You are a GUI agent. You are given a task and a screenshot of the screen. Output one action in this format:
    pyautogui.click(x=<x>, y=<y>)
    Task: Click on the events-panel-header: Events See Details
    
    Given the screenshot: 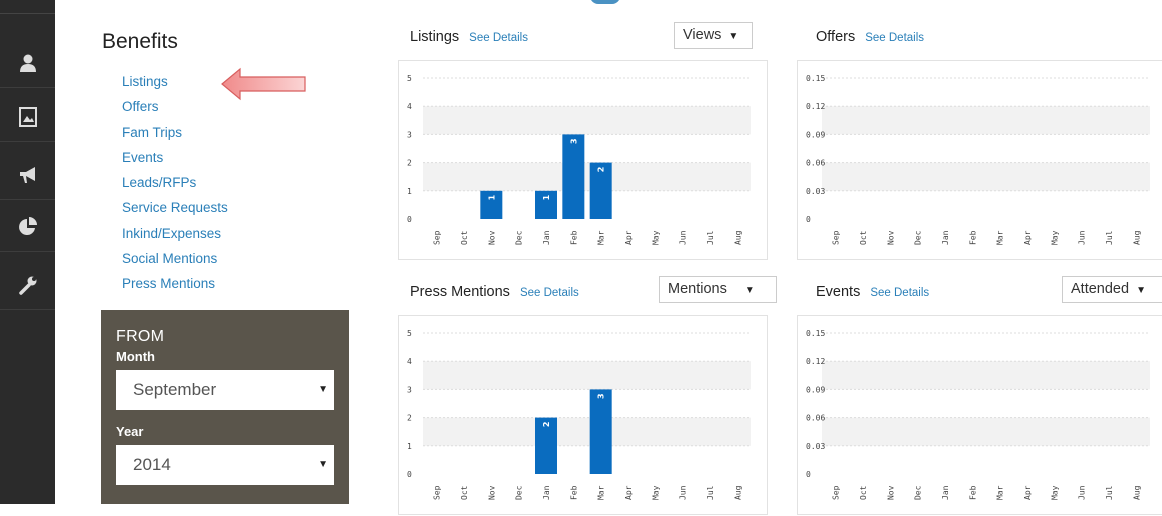 What is the action you would take?
    pyautogui.click(x=872, y=292)
    